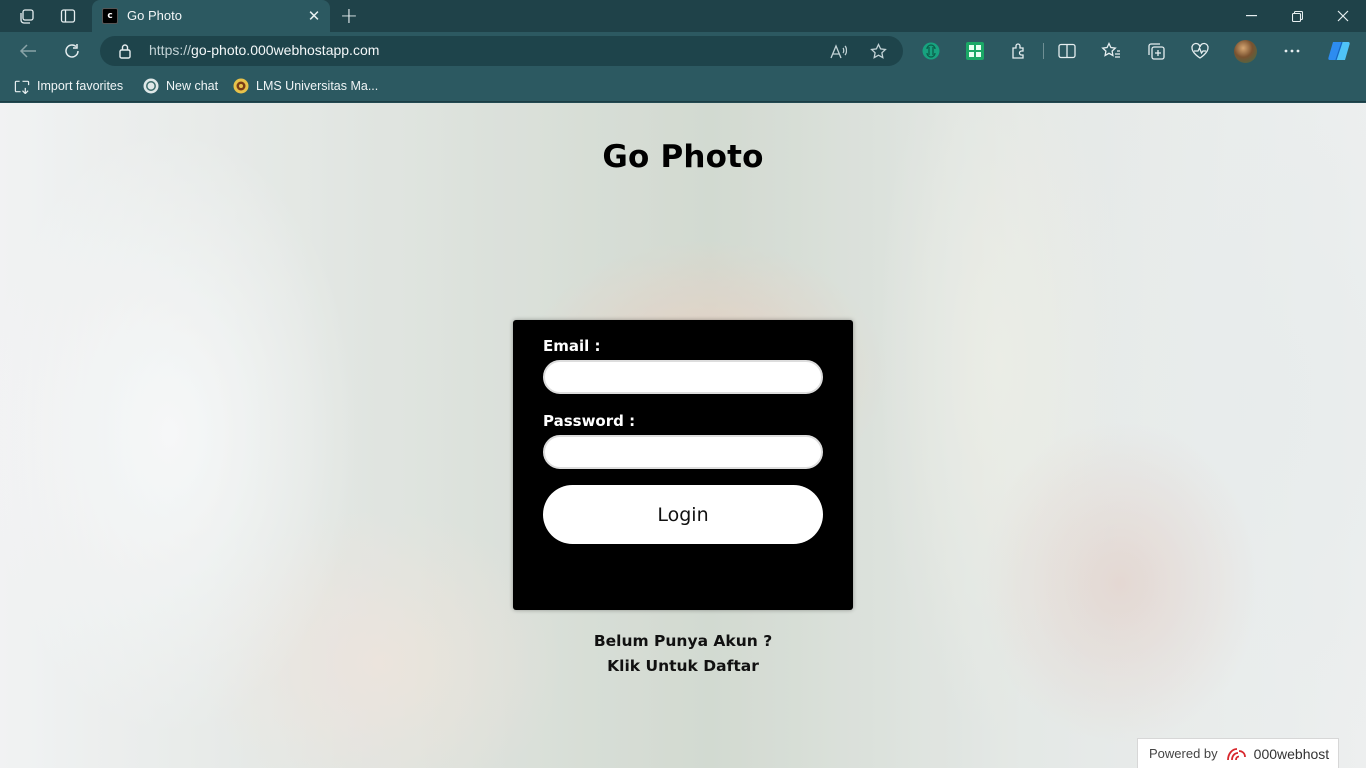 Image resolution: width=1366 pixels, height=768 pixels. I want to click on read-aloud-icon, so click(838, 51).